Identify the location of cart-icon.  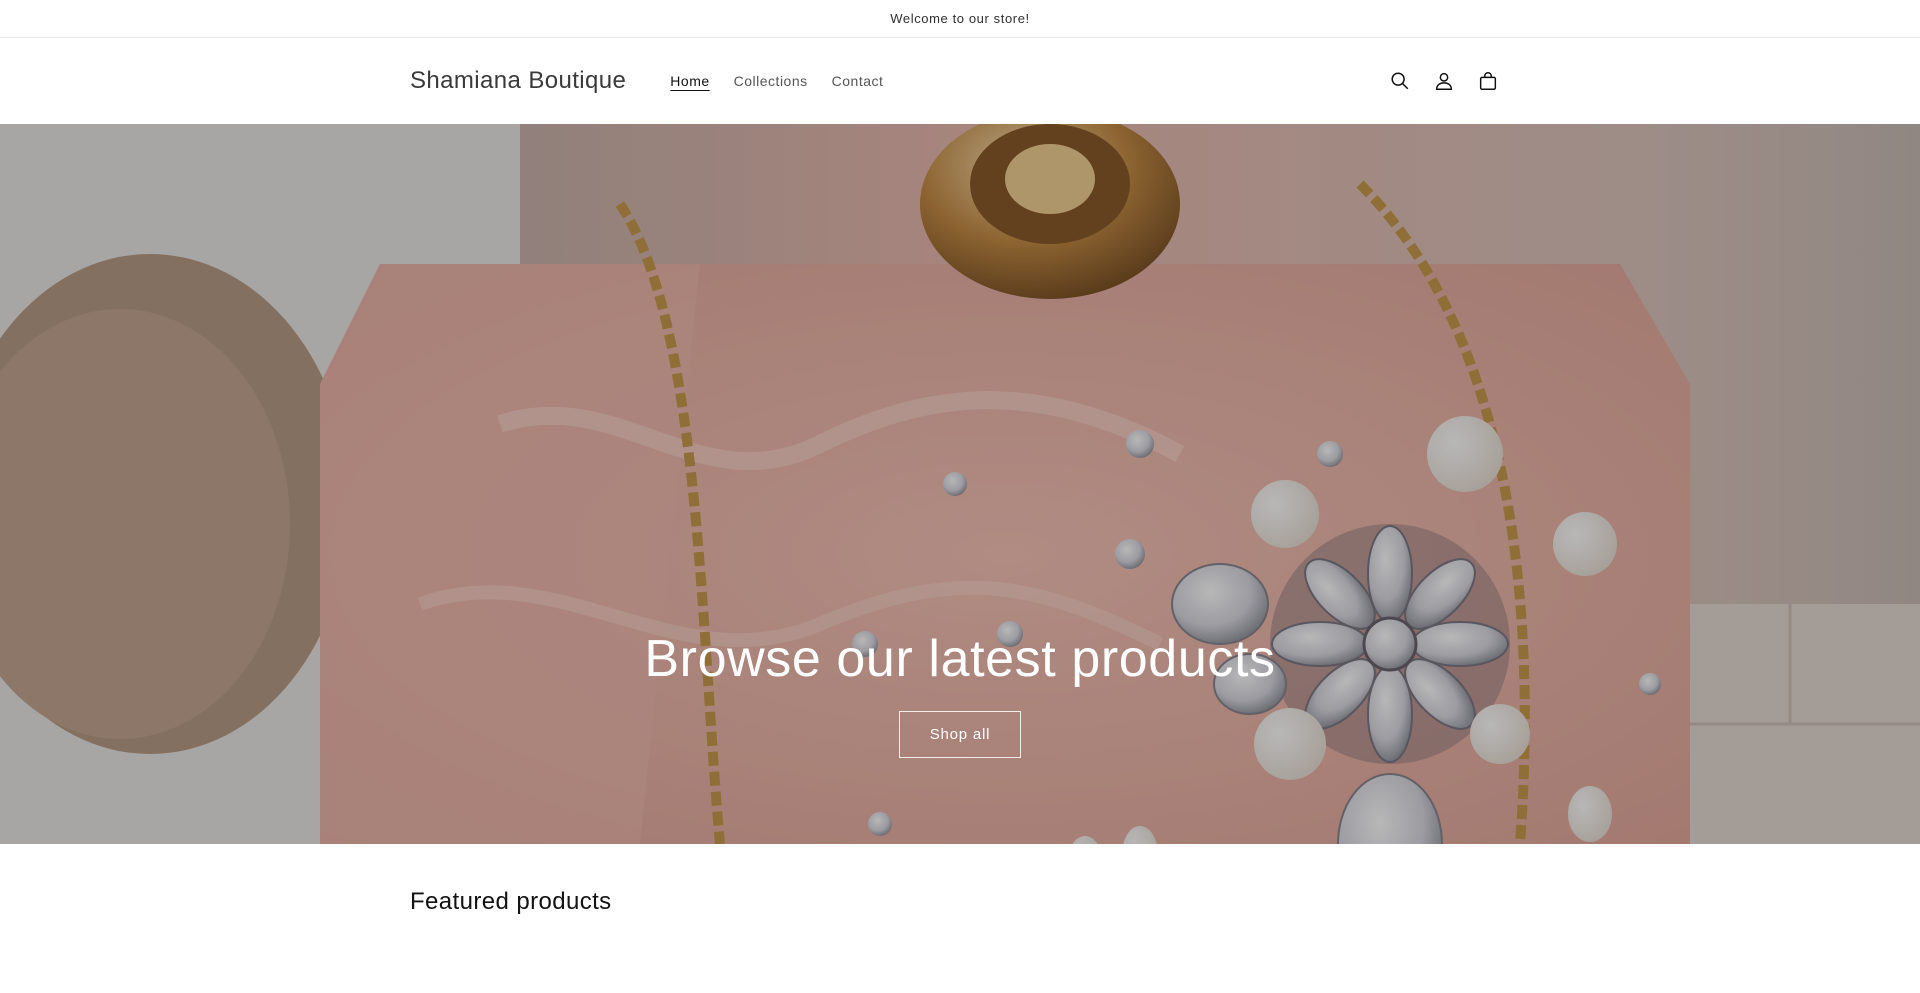
(1488, 81).